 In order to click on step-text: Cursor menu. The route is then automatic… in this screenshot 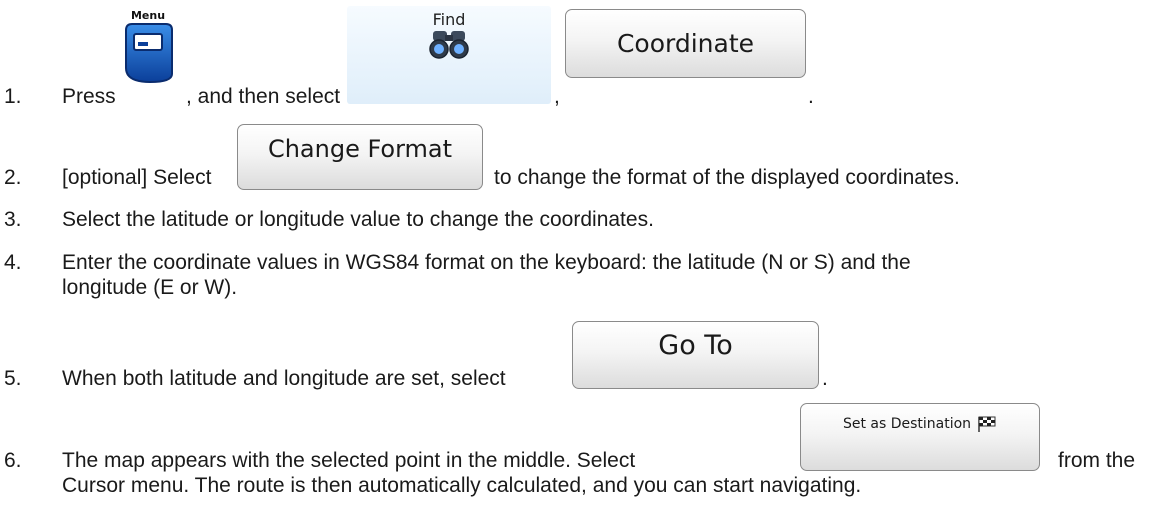, I will do `click(462, 485)`.